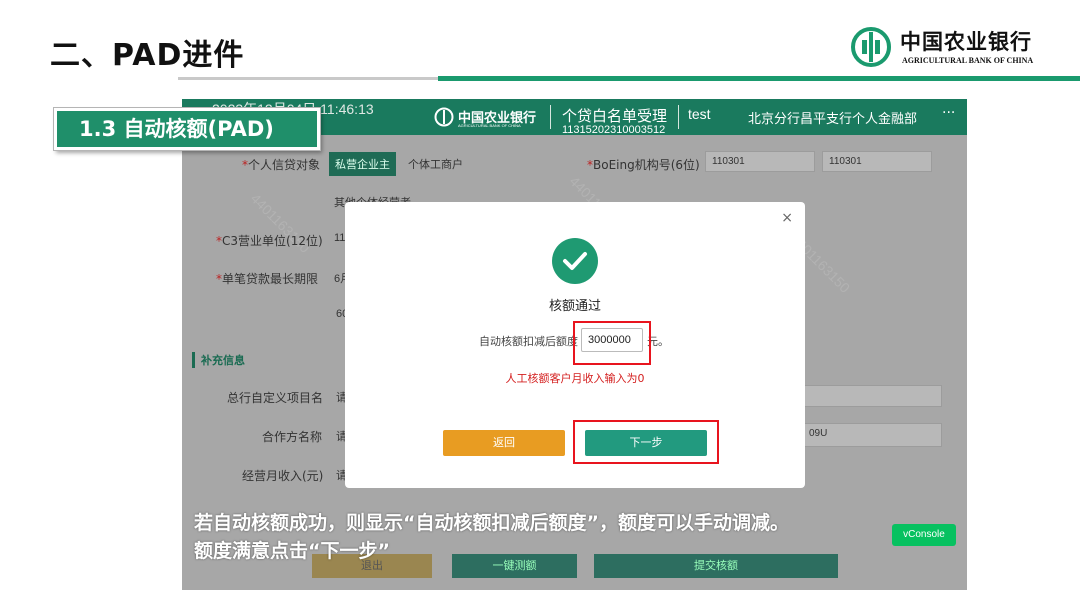  What do you see at coordinates (699, 114) in the screenshot?
I see `user-name: test` at bounding box center [699, 114].